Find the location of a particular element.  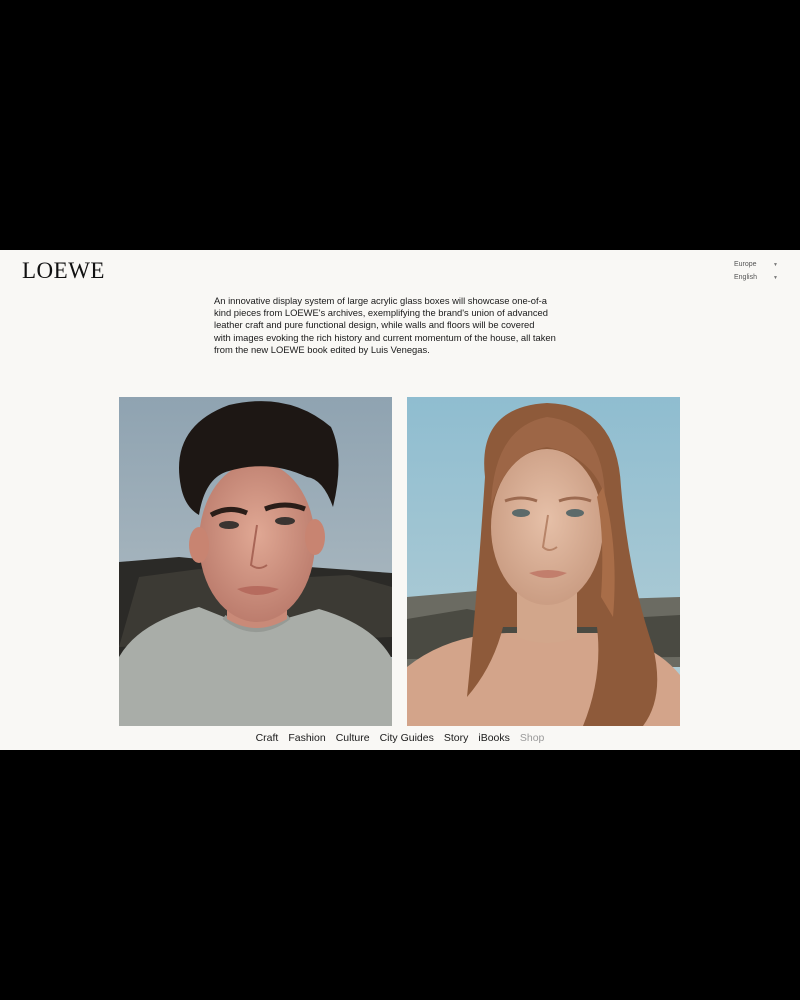

nav-item-craft: Craft is located at coordinates (267, 738).